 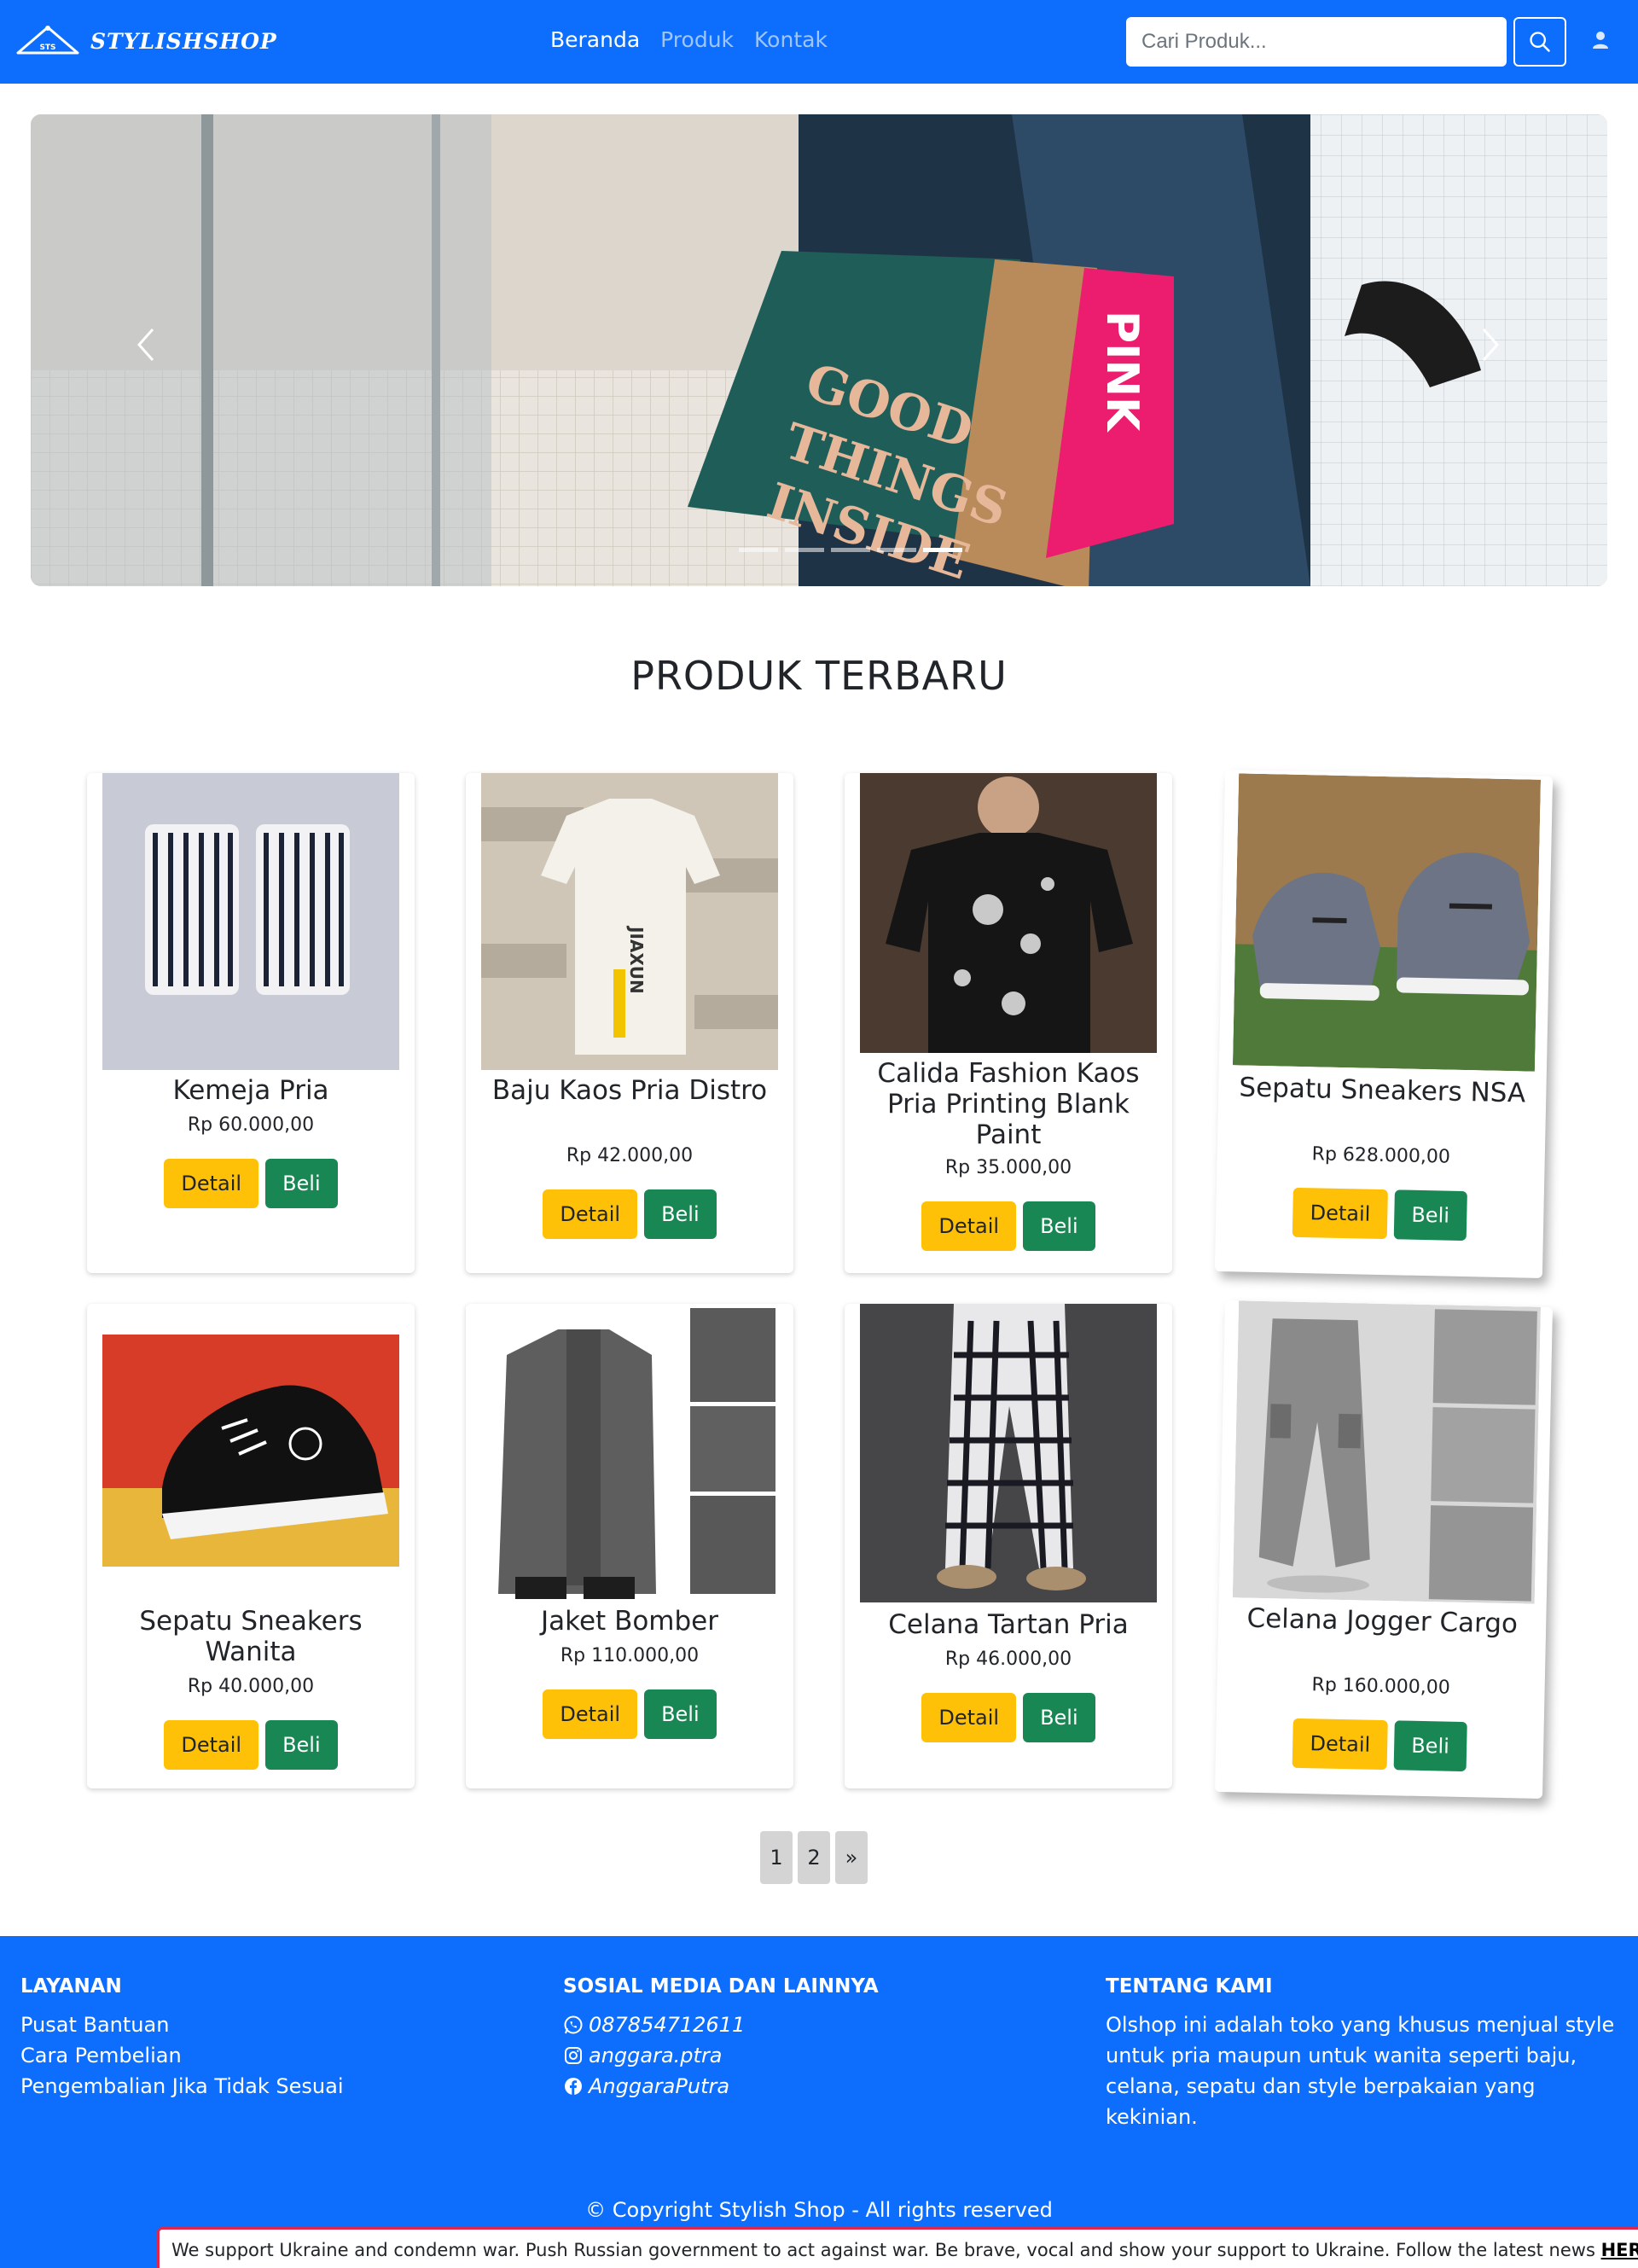 What do you see at coordinates (629, 1090) in the screenshot?
I see `product-name: Baju Kaos Pria Distro` at bounding box center [629, 1090].